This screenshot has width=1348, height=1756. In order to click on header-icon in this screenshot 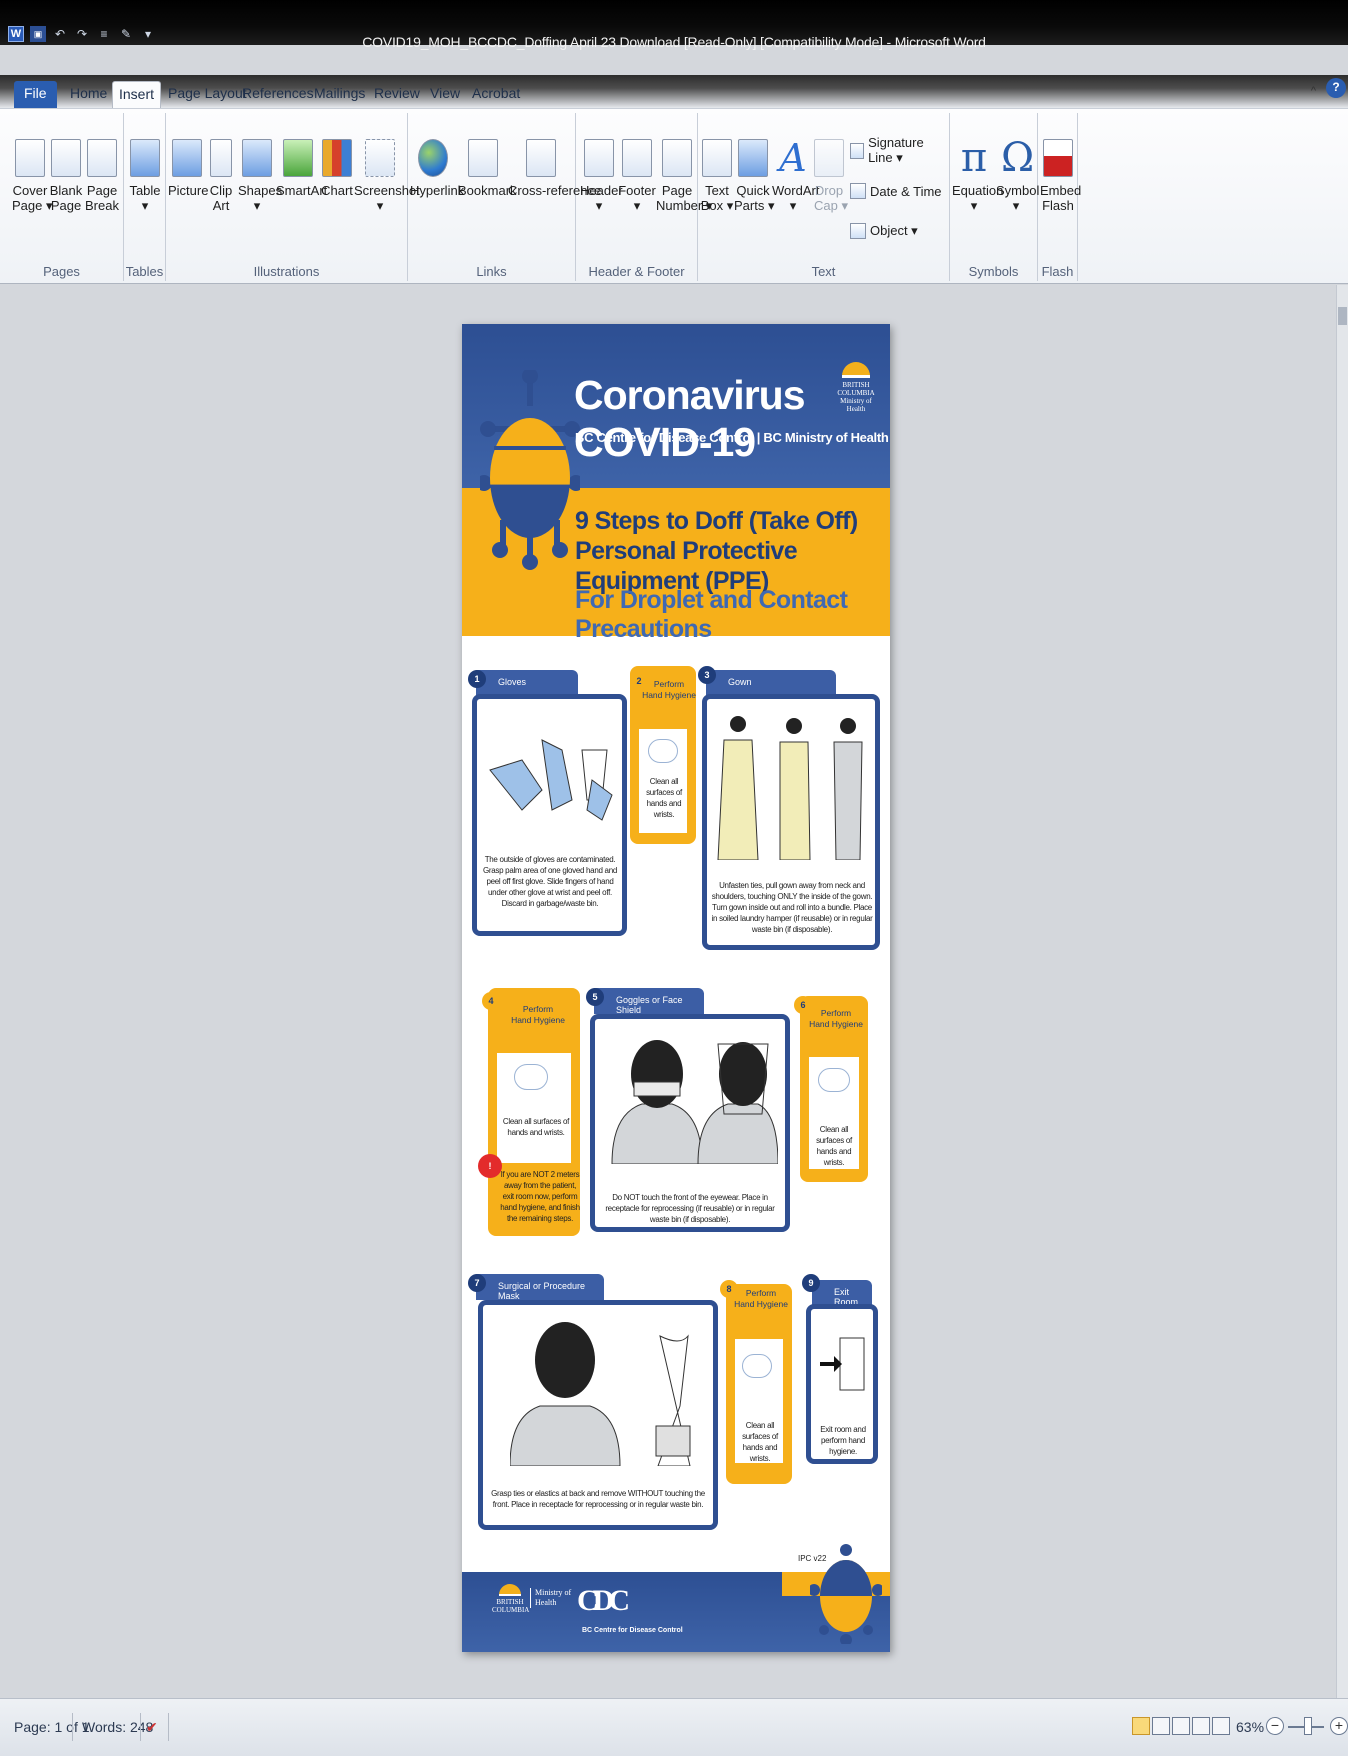, I will do `click(599, 158)`.